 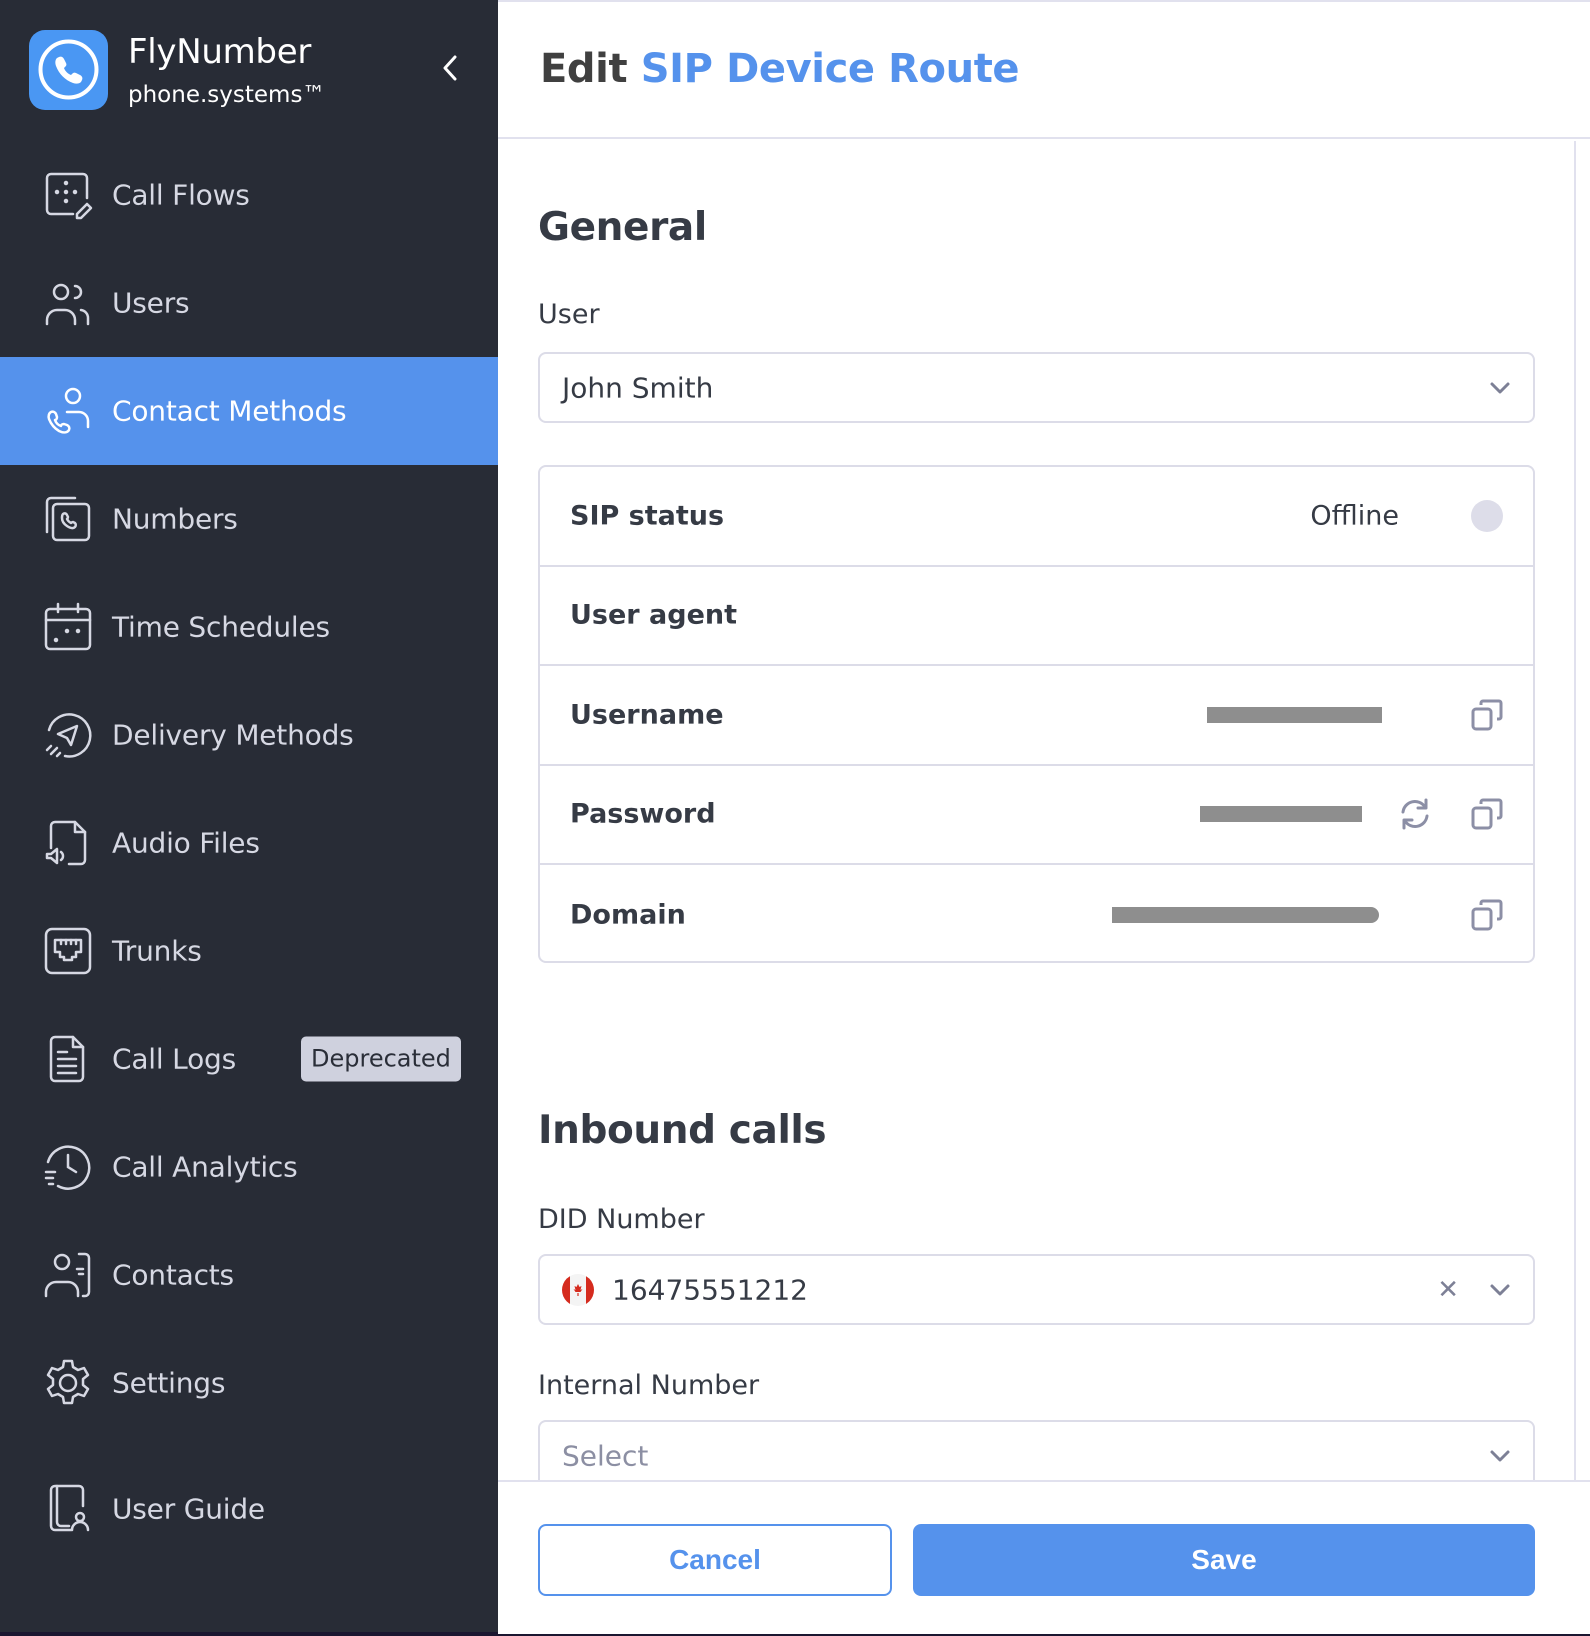 What do you see at coordinates (249, 519) in the screenshot?
I see `sidebar-item-numbers: Numbers` at bounding box center [249, 519].